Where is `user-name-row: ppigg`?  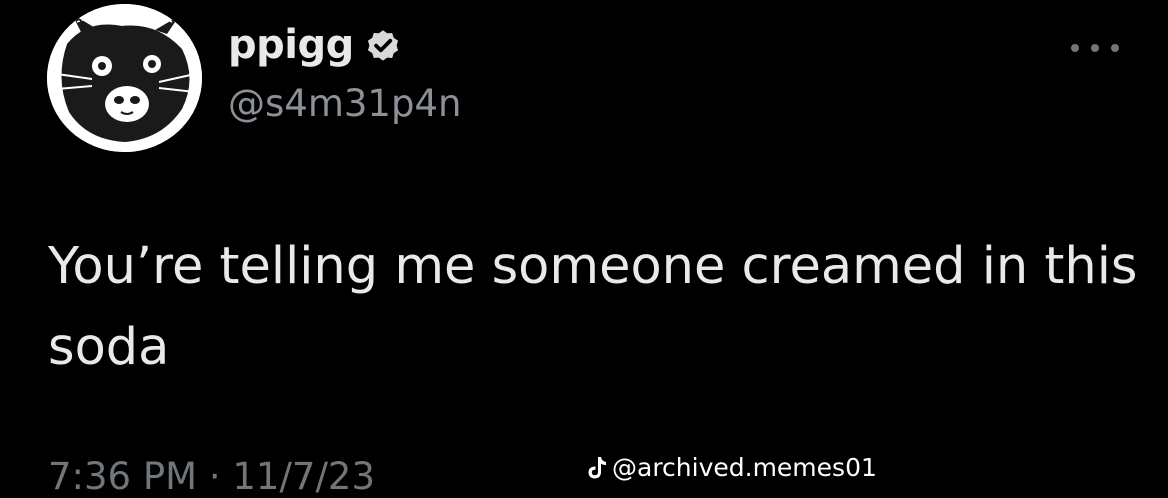
user-name-row: ppigg is located at coordinates (315, 45).